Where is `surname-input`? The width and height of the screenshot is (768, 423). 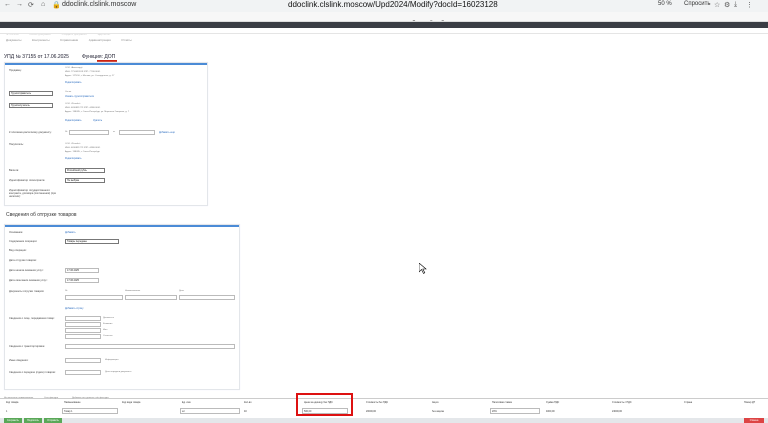 surname-input is located at coordinates (83, 324).